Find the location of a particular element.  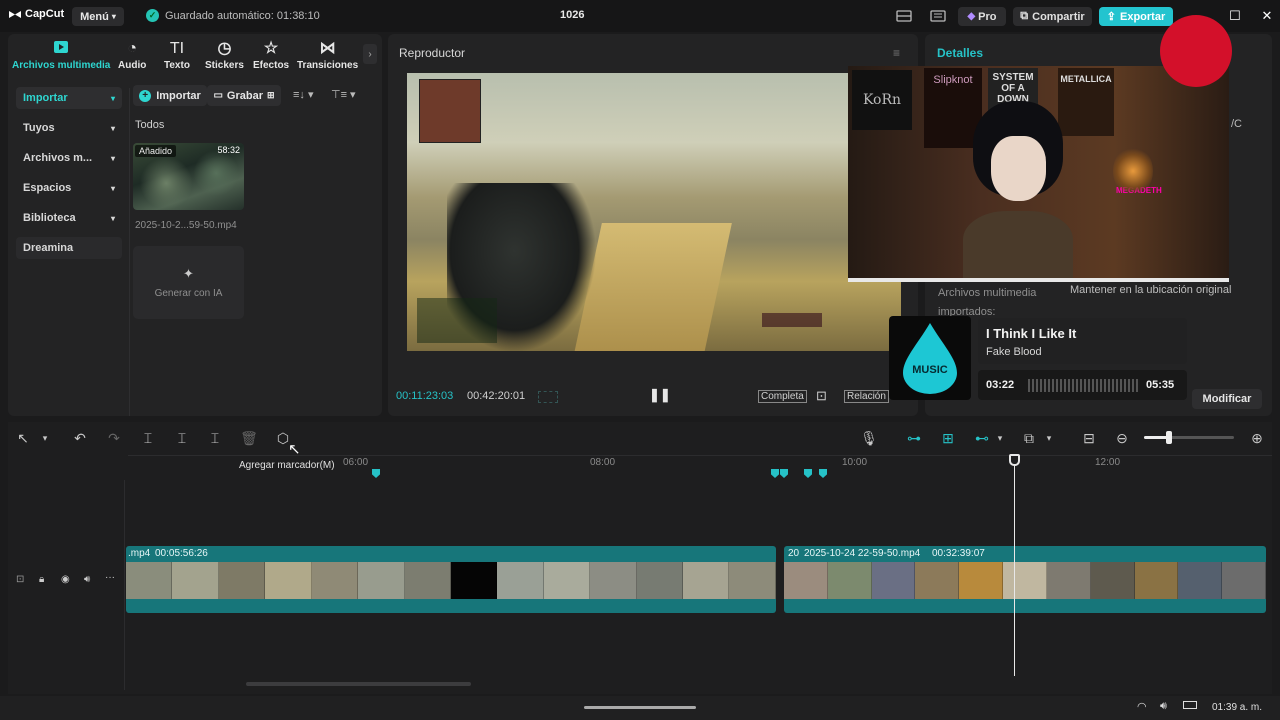

layout-icon is located at coordinates (904, 16).